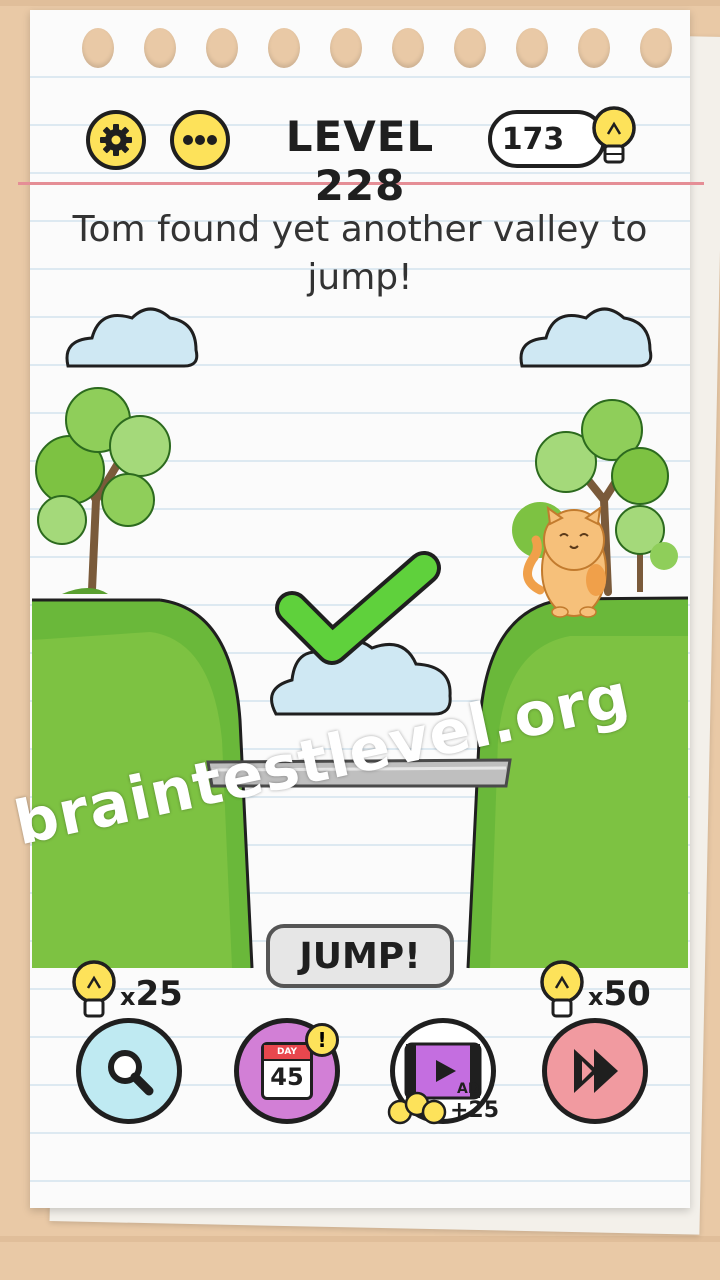 This screenshot has height=1280, width=720. I want to click on calendar-day-label: DAY, so click(287, 1053).